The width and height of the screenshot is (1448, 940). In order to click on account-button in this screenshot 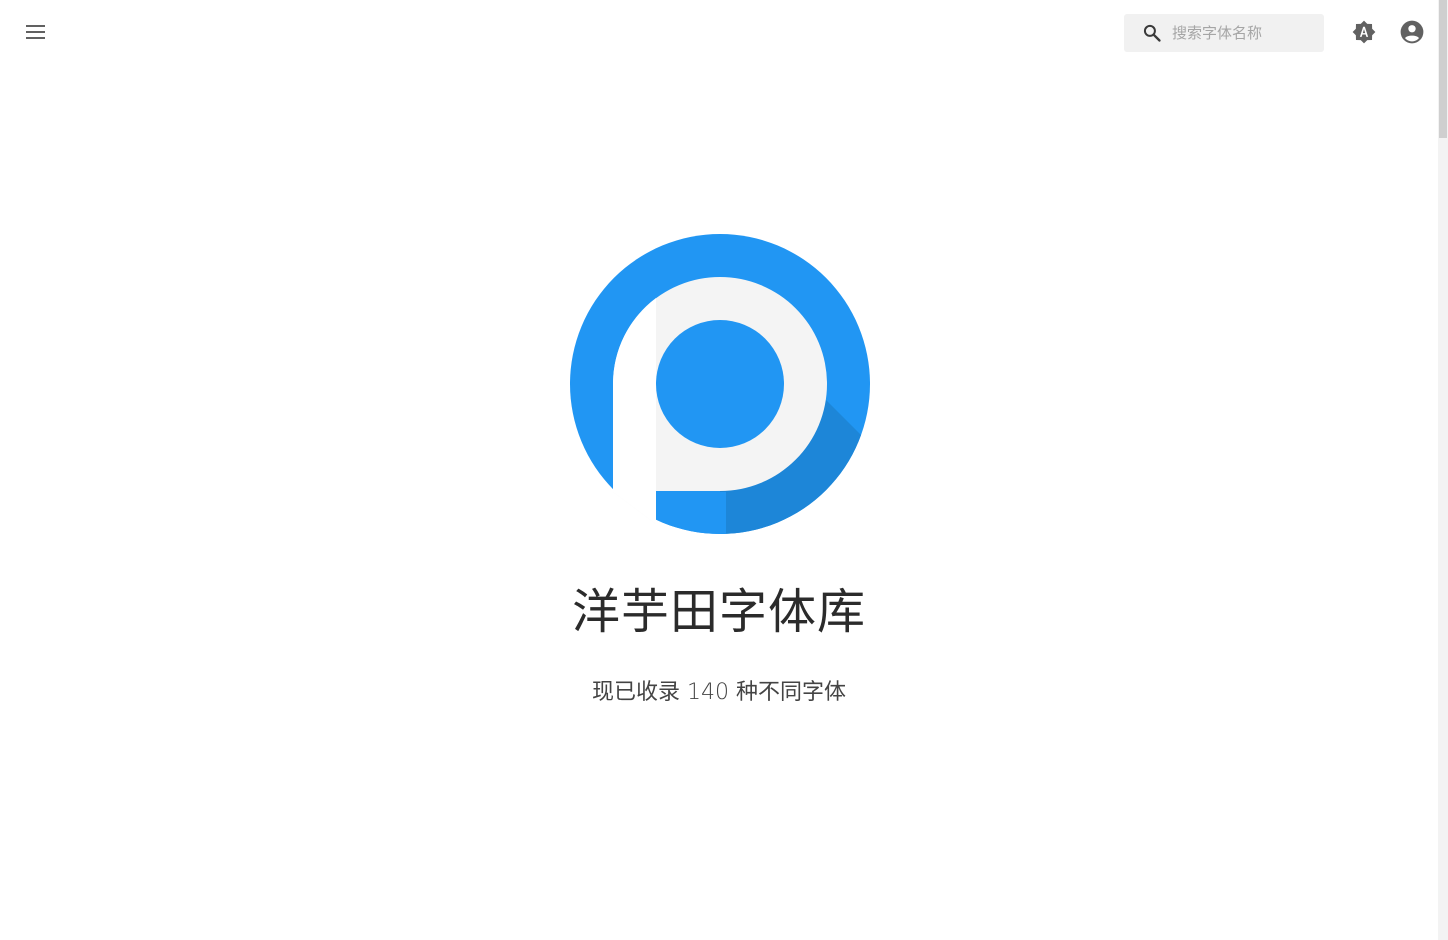, I will do `click(1412, 32)`.